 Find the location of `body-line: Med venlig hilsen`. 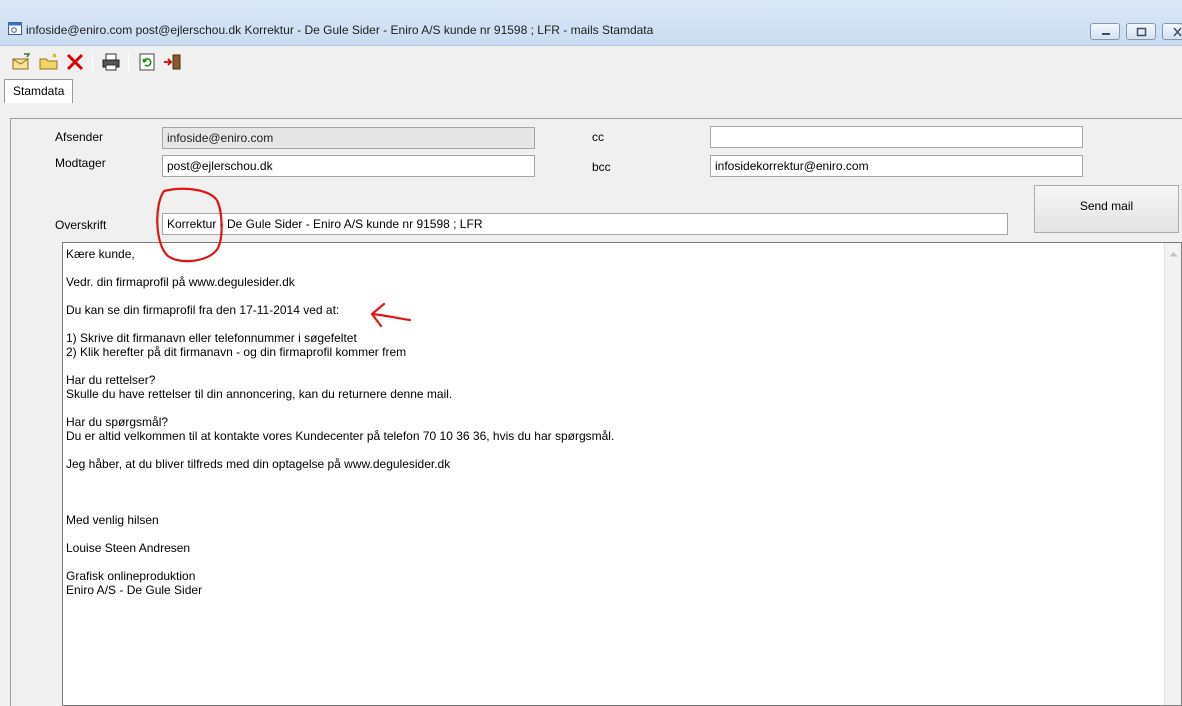

body-line: Med venlig hilsen is located at coordinates (112, 520).